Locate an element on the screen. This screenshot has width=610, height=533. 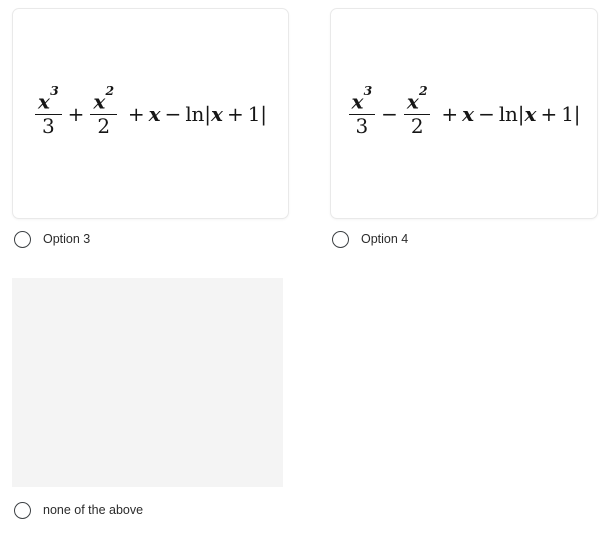
choice-label-none-of-the-above: none of the above is located at coordinates (93, 510).